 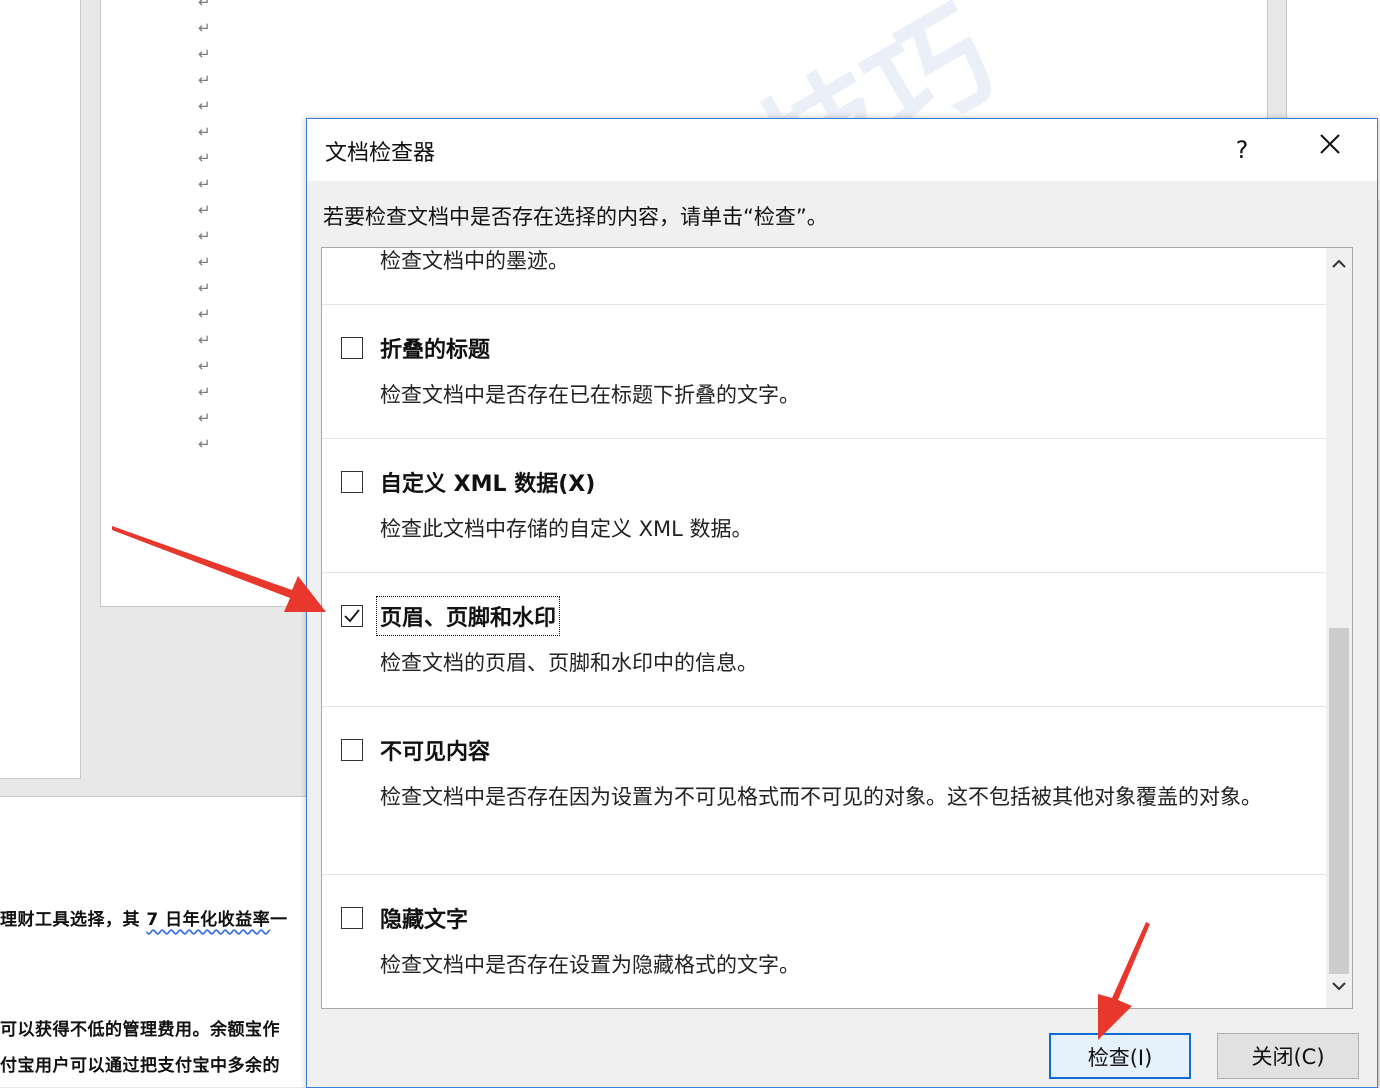 I want to click on document-text-line: 理财工具选择，其 7 日年化收益率一, so click(x=144, y=917).